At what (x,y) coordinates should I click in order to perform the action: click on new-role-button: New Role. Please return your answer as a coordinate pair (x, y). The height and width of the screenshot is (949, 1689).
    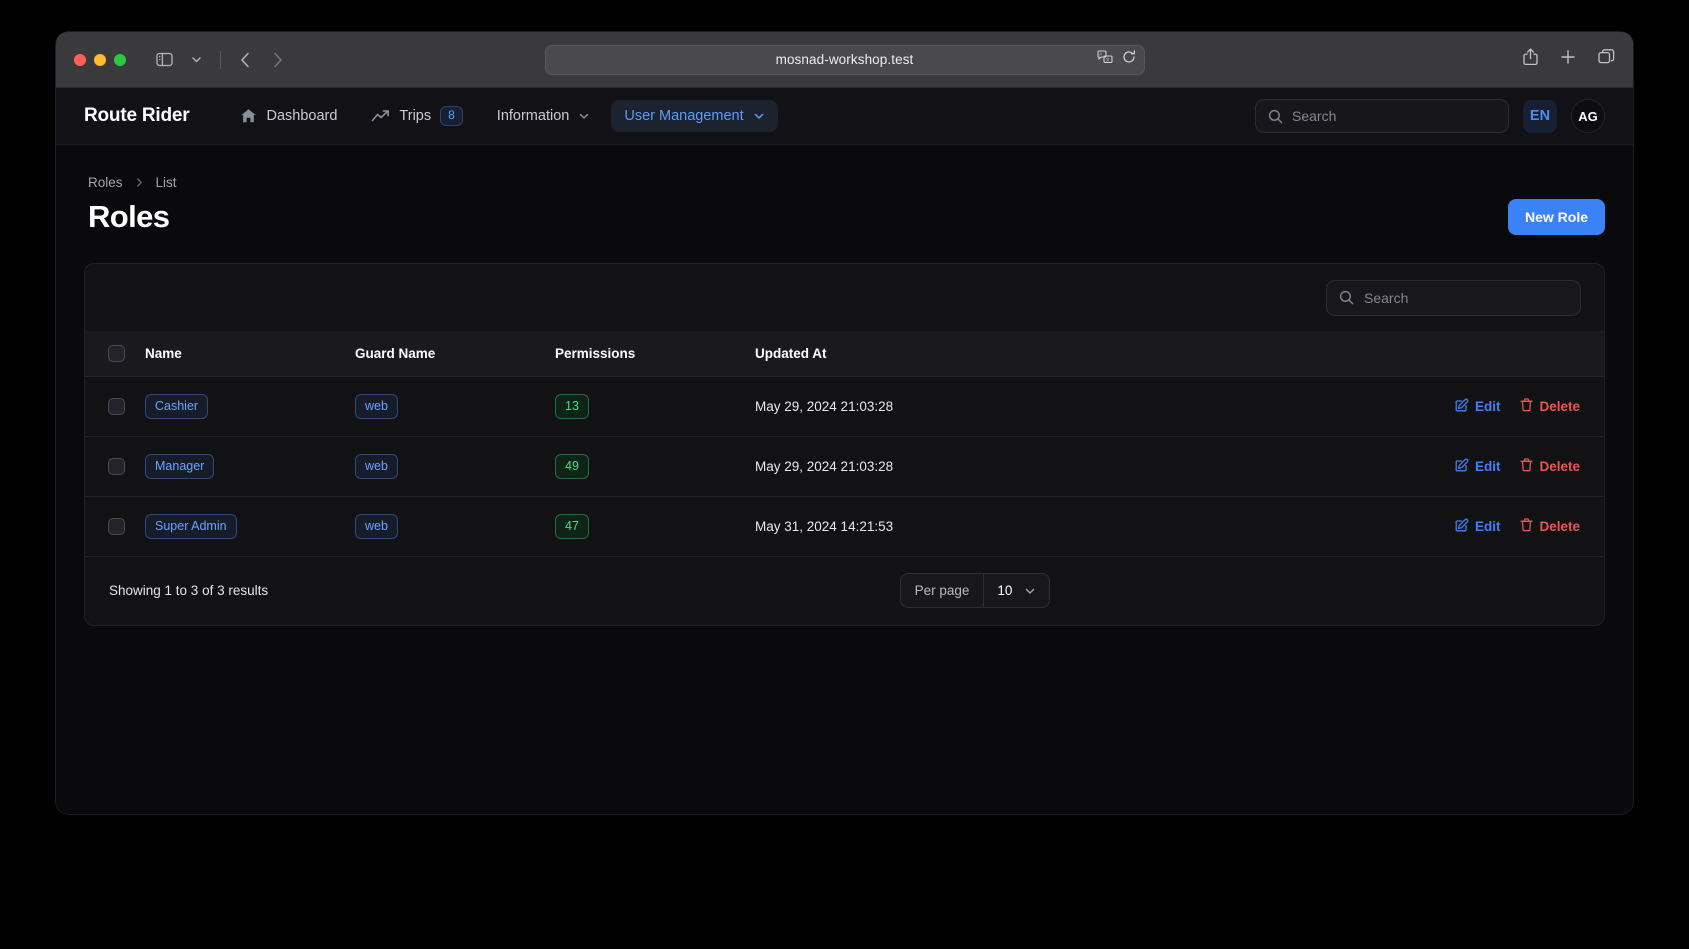
    Looking at the image, I should click on (1556, 217).